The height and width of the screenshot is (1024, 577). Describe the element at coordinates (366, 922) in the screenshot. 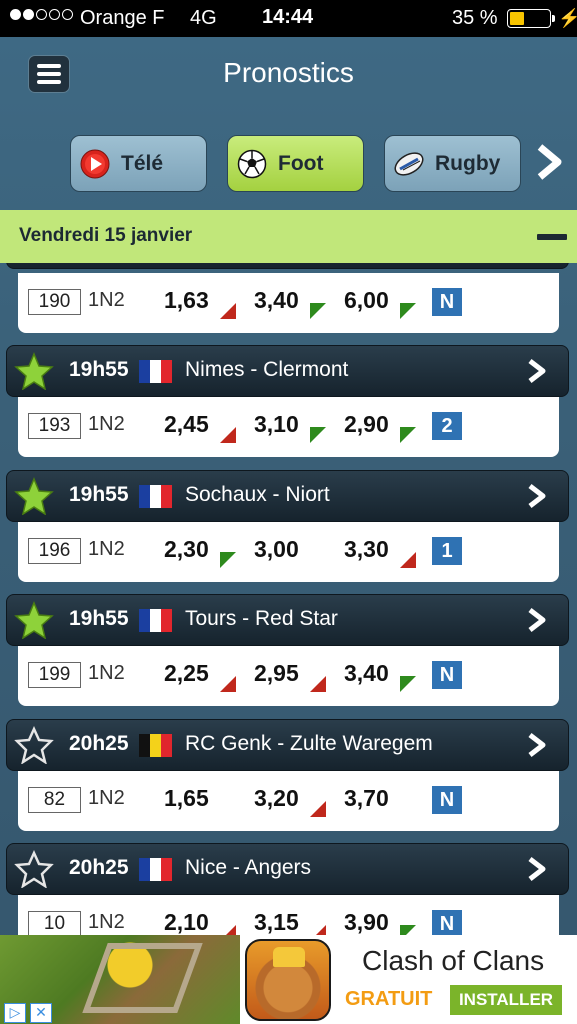

I see `odd-value: 3,90` at that location.